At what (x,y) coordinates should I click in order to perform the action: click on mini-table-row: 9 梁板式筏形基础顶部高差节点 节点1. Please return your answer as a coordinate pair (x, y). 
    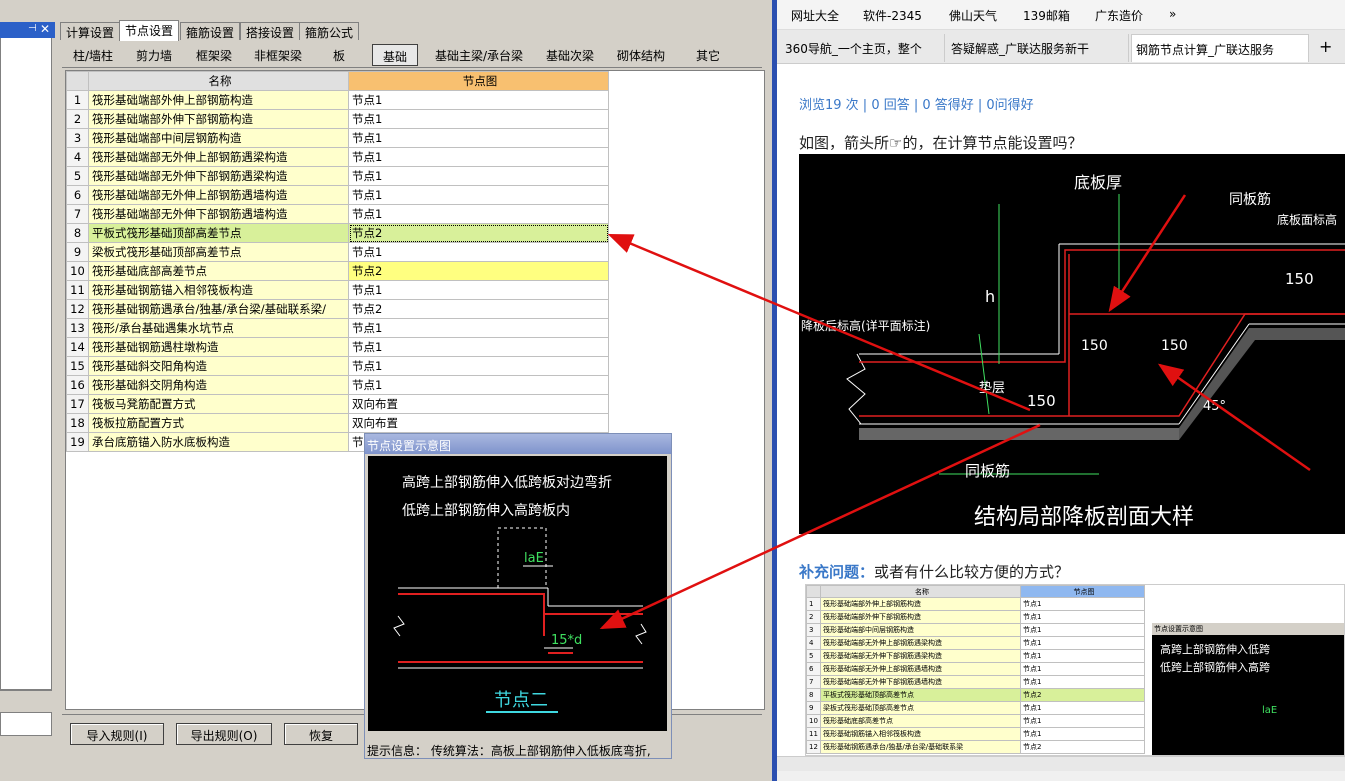
    Looking at the image, I should click on (975, 708).